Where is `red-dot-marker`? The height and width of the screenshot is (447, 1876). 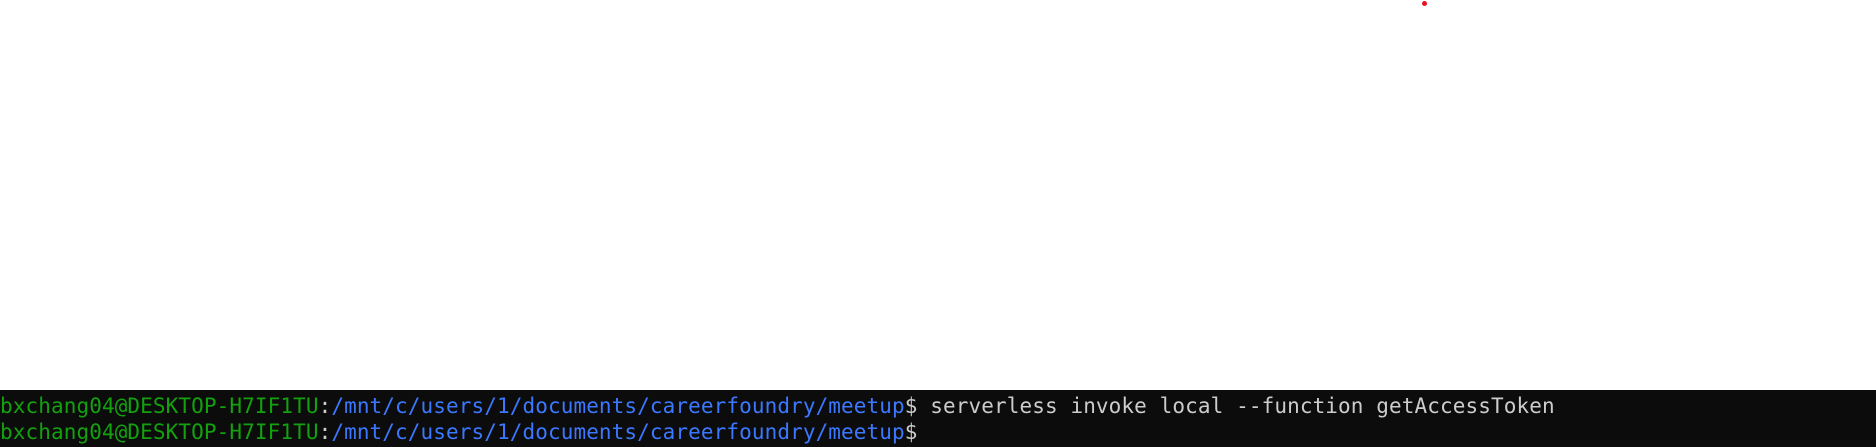
red-dot-marker is located at coordinates (1424, 3).